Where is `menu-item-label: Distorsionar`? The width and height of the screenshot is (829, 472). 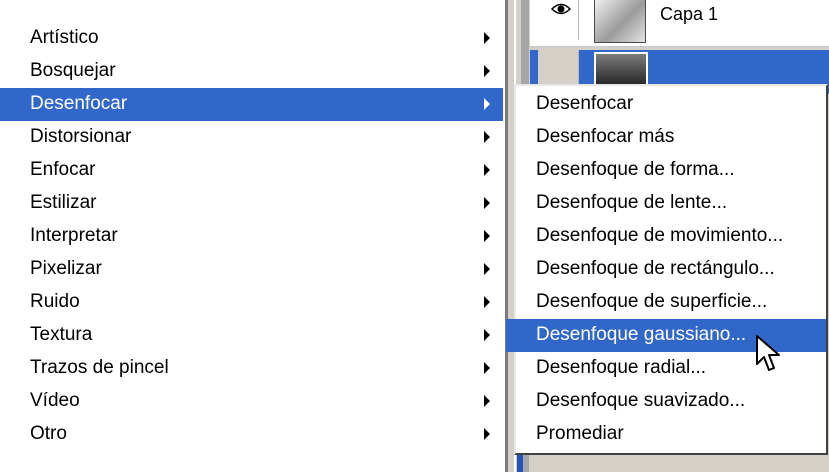
menu-item-label: Distorsionar is located at coordinates (81, 136).